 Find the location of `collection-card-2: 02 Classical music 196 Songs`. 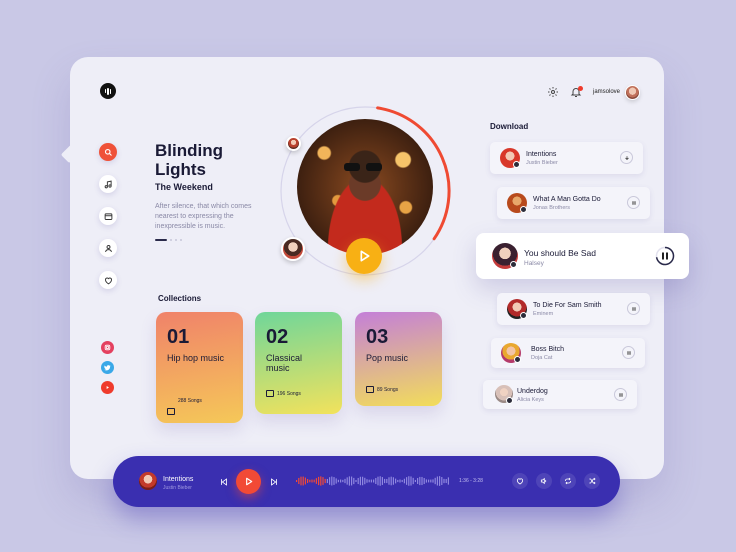

collection-card-2: 02 Classical music 196 Songs is located at coordinates (298, 363).